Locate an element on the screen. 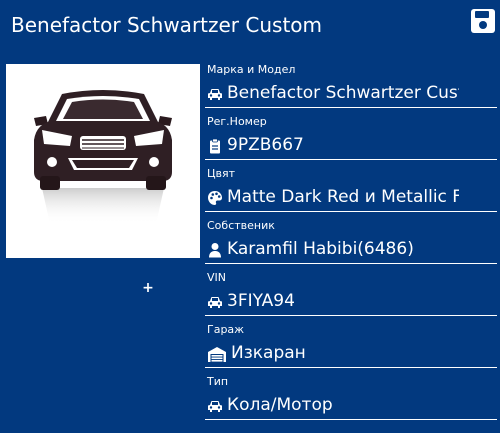 The width and height of the screenshot is (500, 433). palette-icon is located at coordinates (215, 198).